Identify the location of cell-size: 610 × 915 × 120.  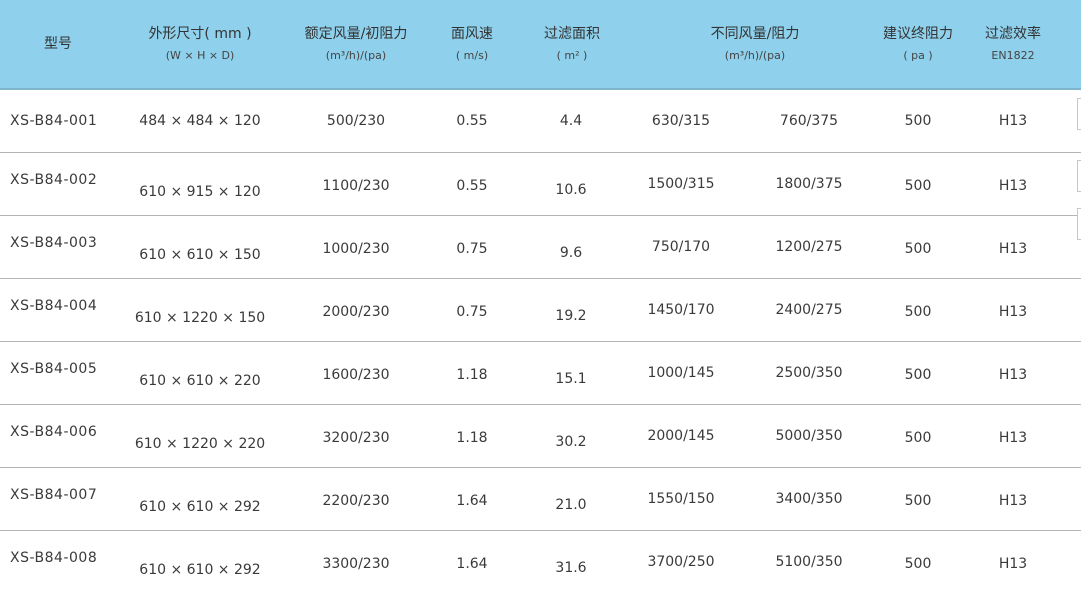
(200, 192).